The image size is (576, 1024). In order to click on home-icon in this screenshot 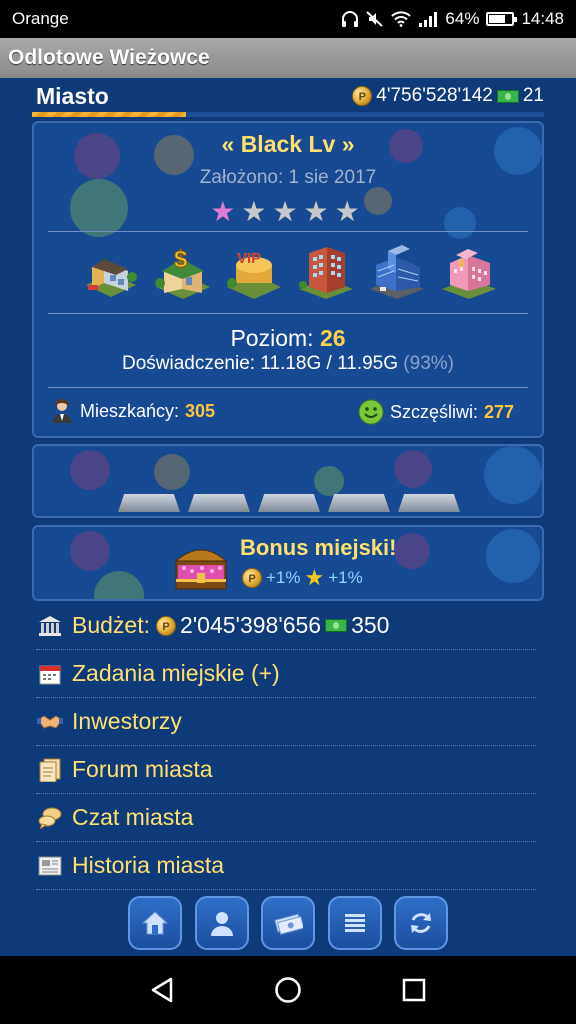, I will do `click(155, 923)`.